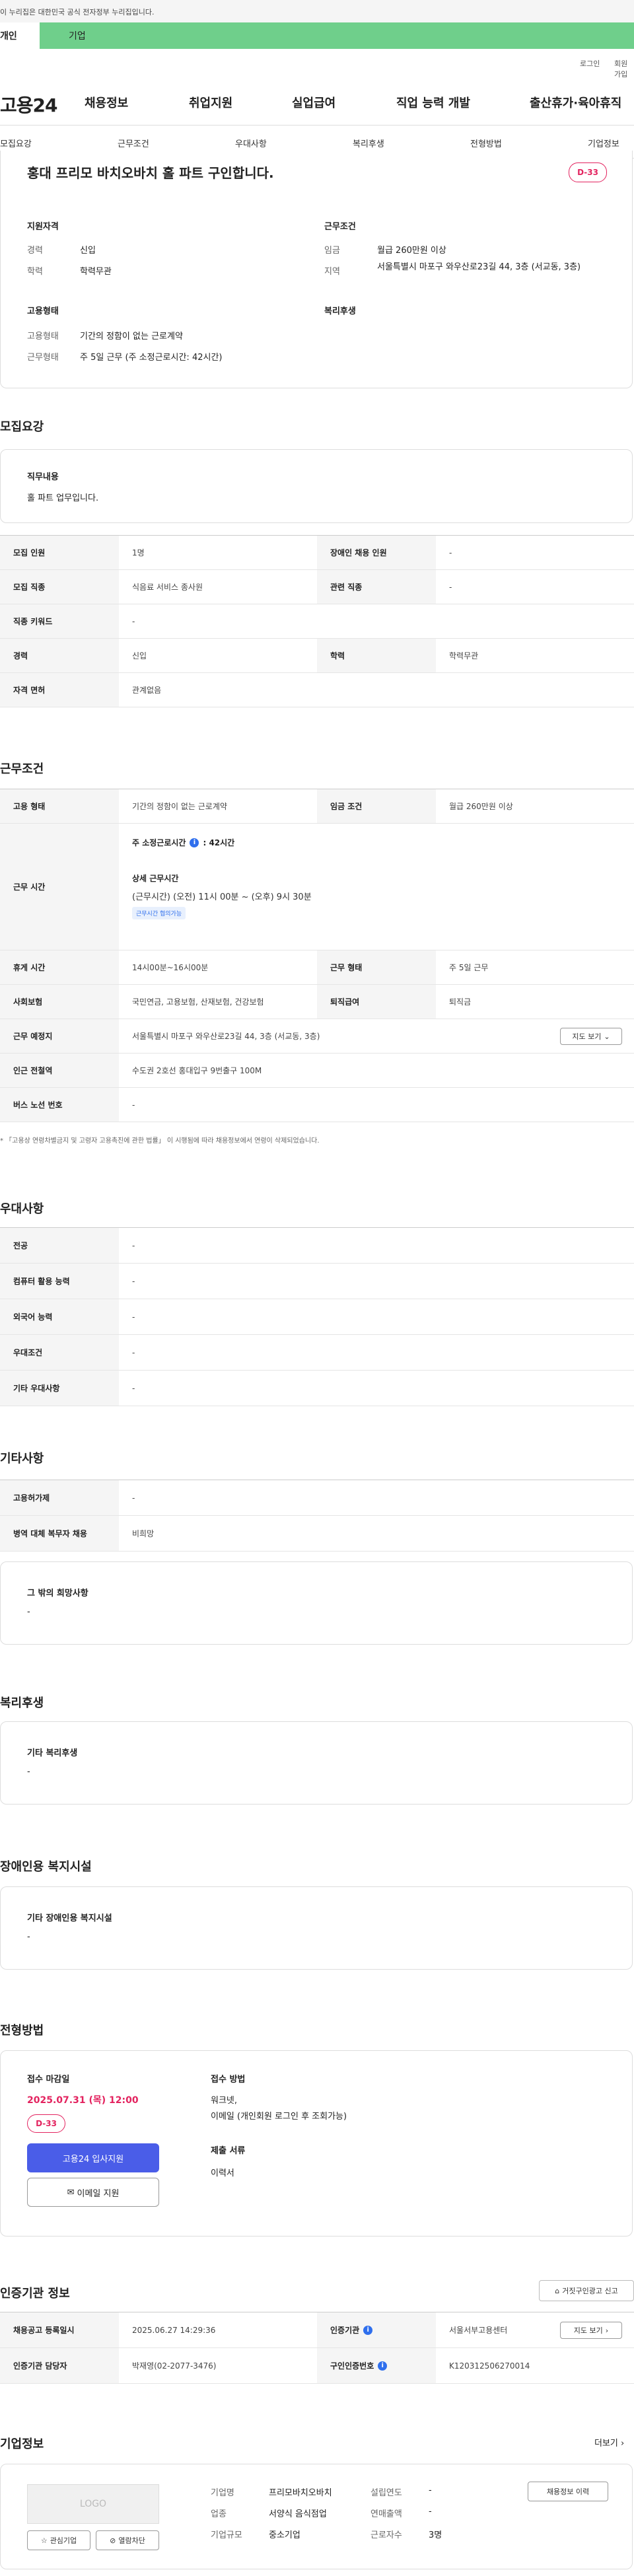 Image resolution: width=634 pixels, height=2576 pixels. Describe the element at coordinates (368, 143) in the screenshot. I see `snb-item: 복리후생` at that location.